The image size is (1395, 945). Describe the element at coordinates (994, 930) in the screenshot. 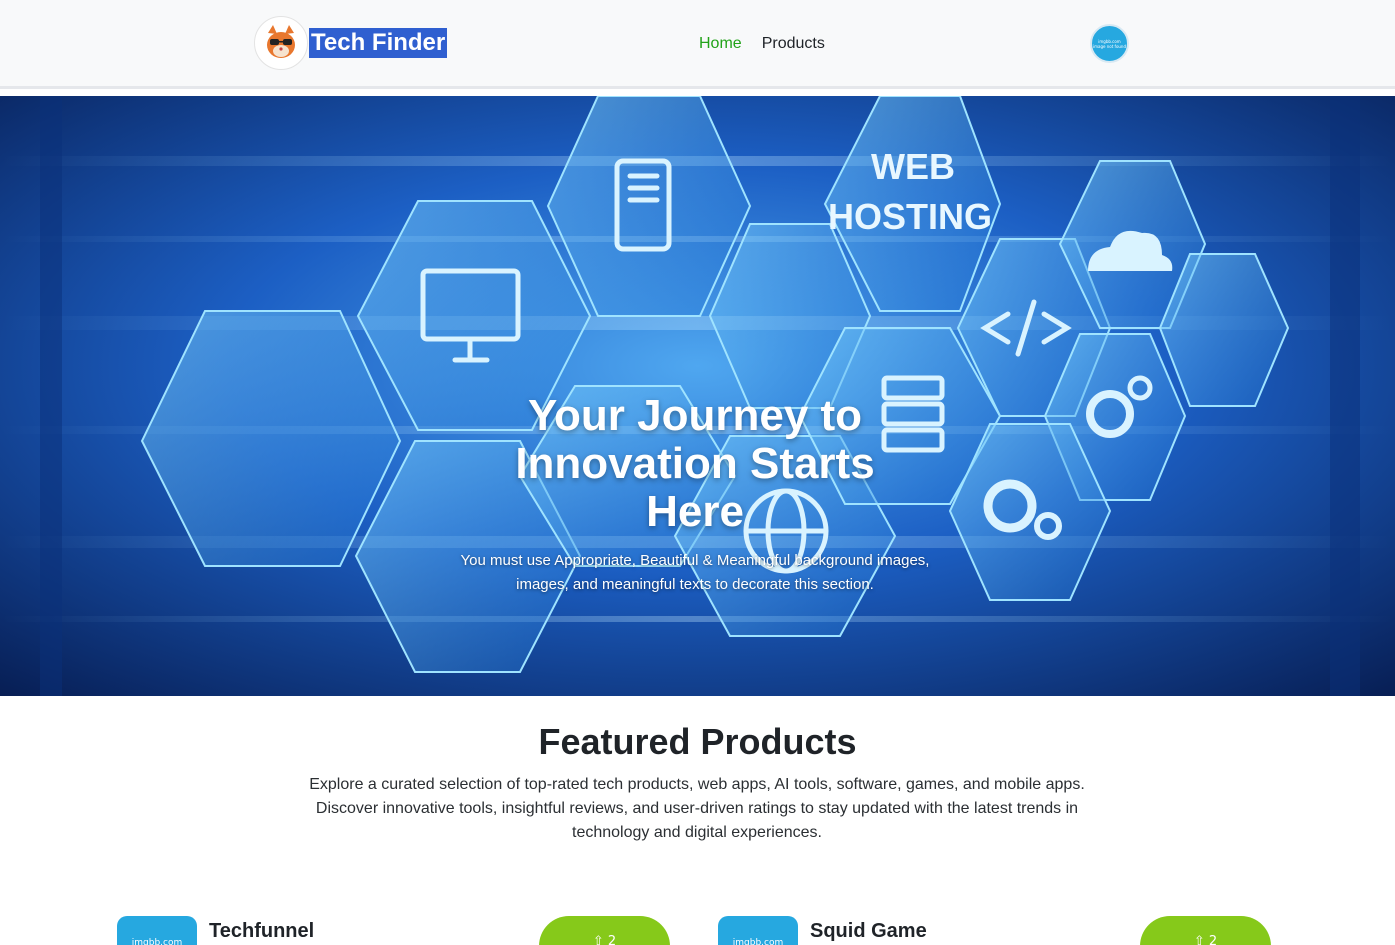

I see `product-card: imgbb.com Squid Game ⇧ 2` at that location.